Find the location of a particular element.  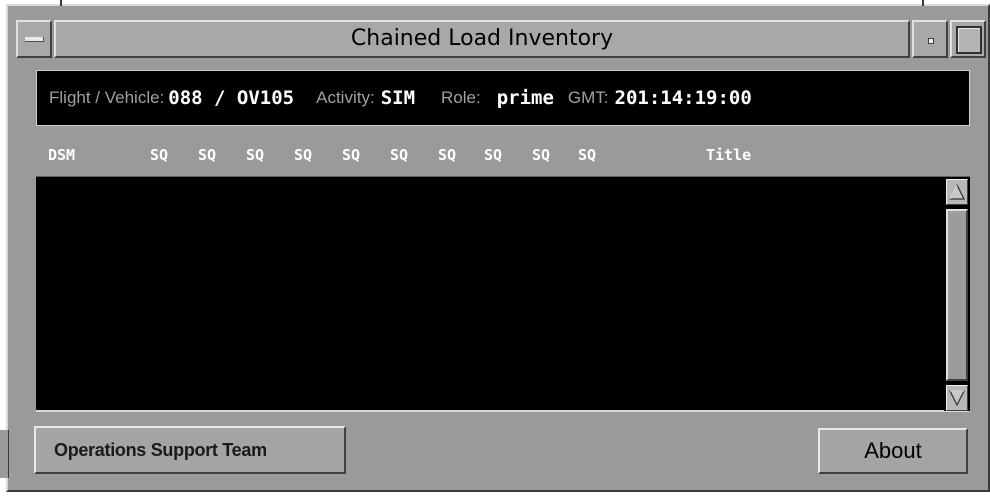

scrollbar-thumb is located at coordinates (957, 295).